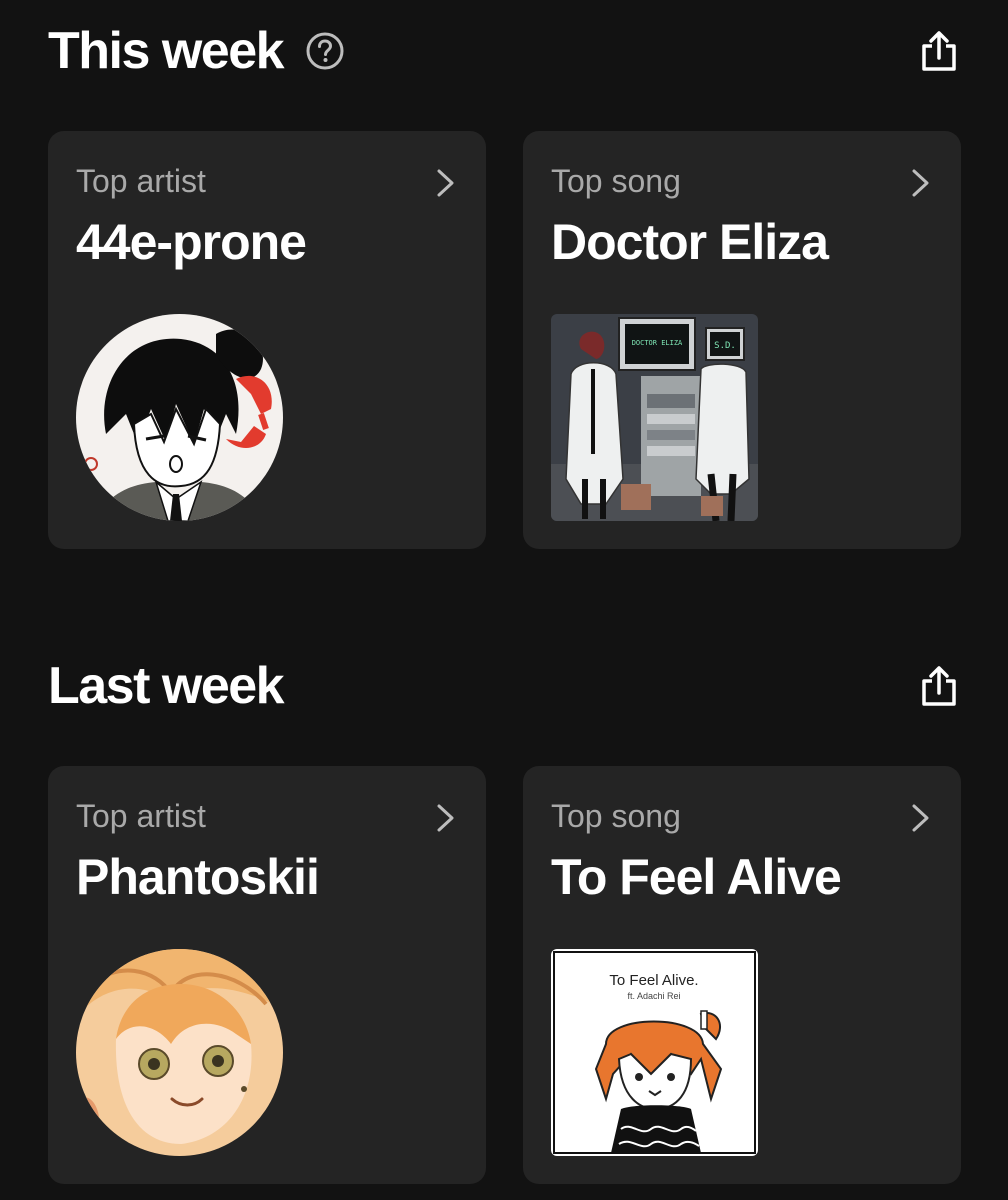  I want to click on album-cover: DOCTOR ELIZA S.D., so click(654, 417).